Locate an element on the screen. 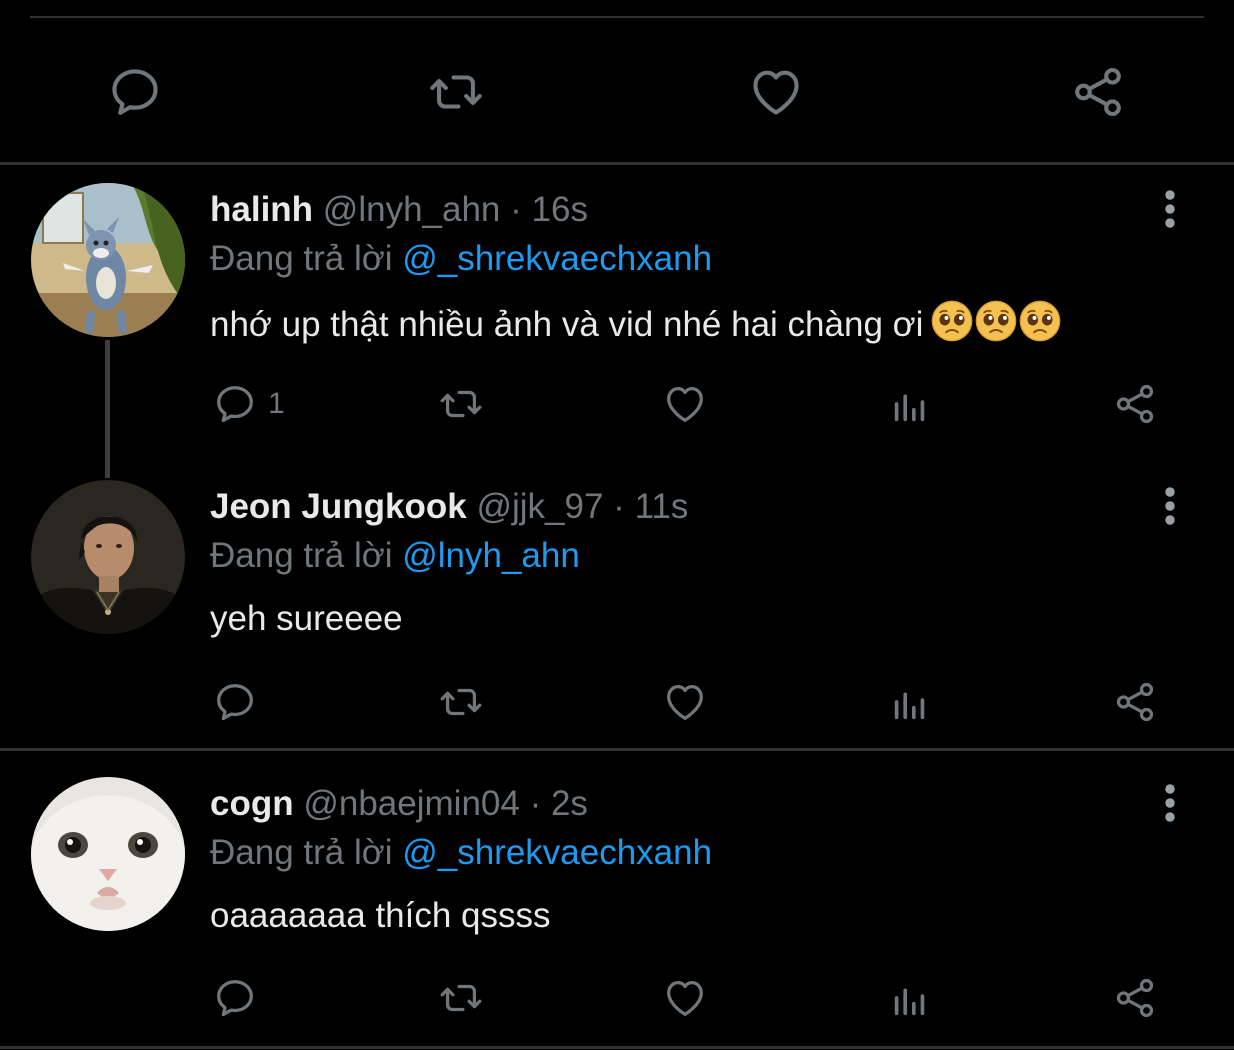 The image size is (1234, 1050). reply-button: 1 is located at coordinates (248, 404).